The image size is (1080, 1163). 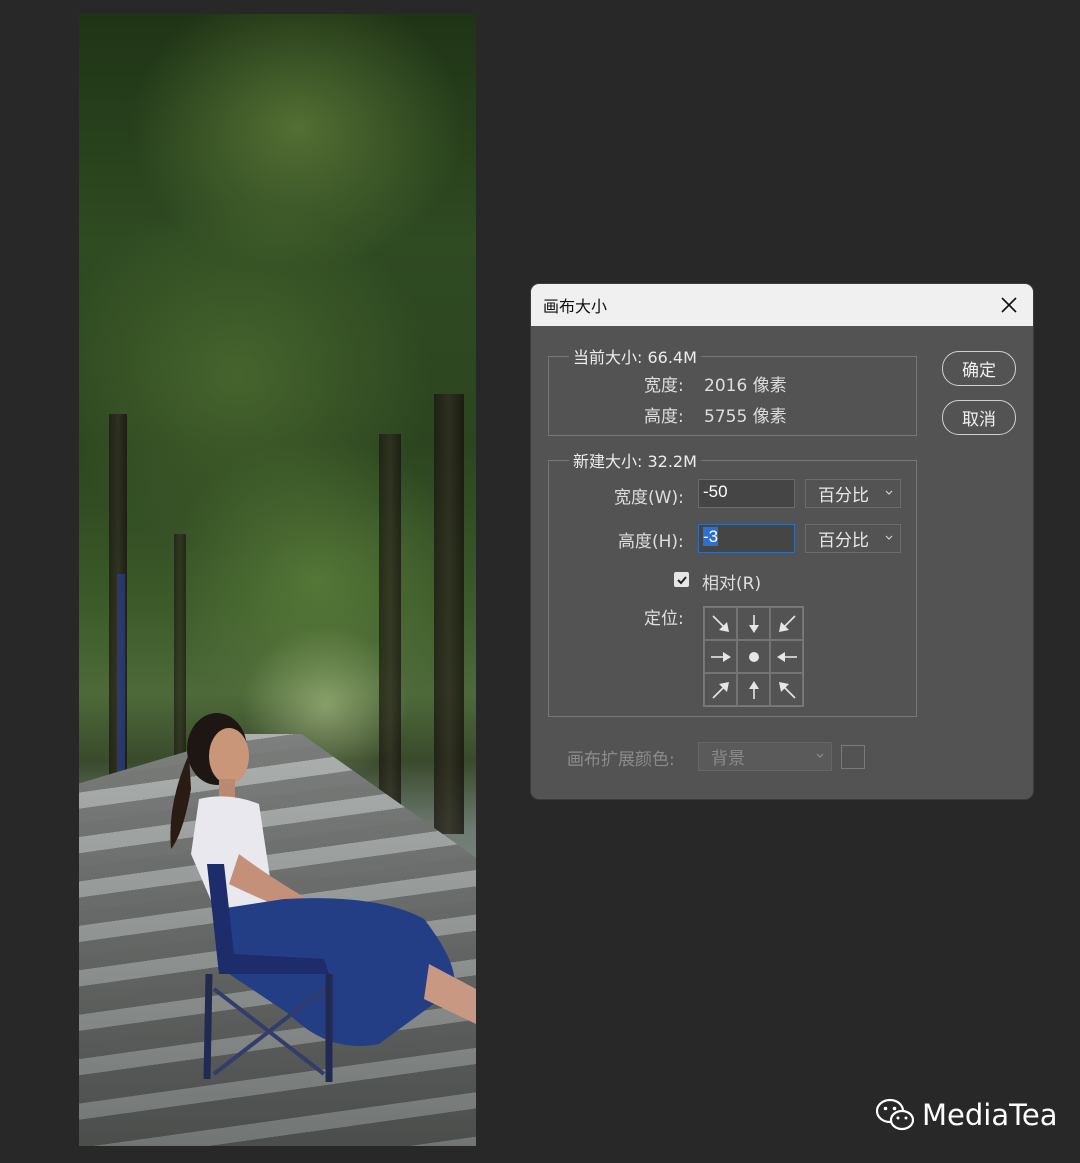 I want to click on arrow-down-icon, so click(x=753, y=623).